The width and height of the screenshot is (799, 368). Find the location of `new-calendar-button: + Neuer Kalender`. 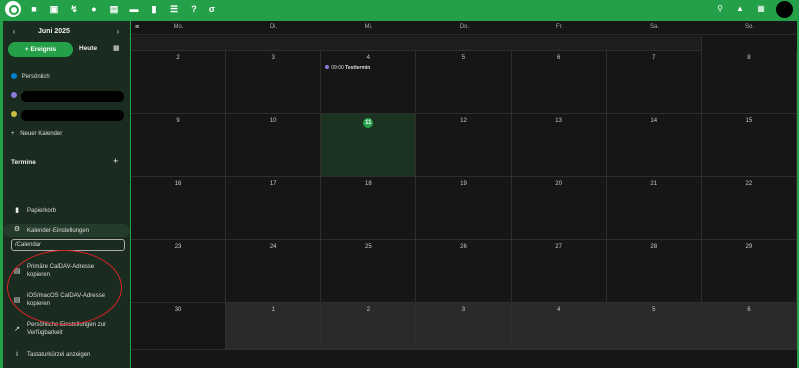

new-calendar-button: + Neuer Kalender is located at coordinates (36, 134).